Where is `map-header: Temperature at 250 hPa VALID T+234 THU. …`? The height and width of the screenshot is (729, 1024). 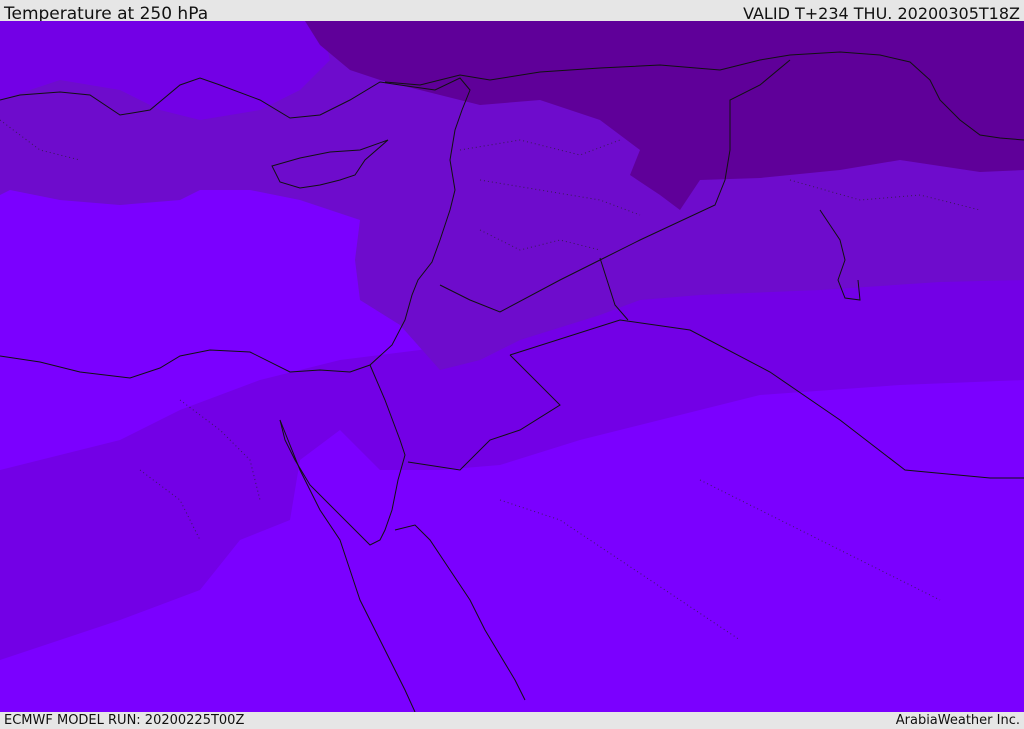
map-header: Temperature at 250 hPa VALID T+234 THU. … is located at coordinates (512, 12).